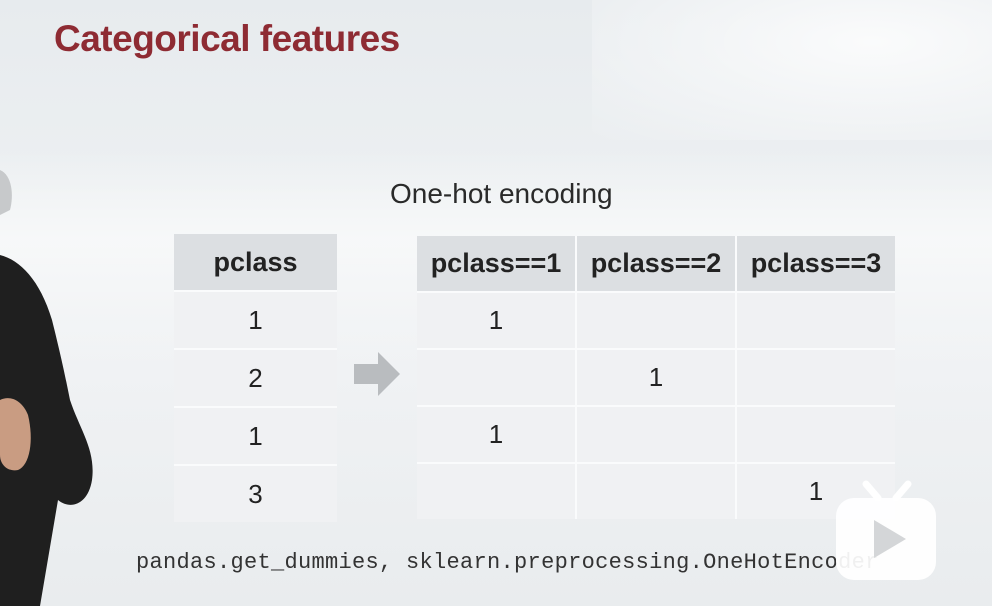 Image resolution: width=992 pixels, height=606 pixels. I want to click on right-arrow-icon, so click(377, 374).